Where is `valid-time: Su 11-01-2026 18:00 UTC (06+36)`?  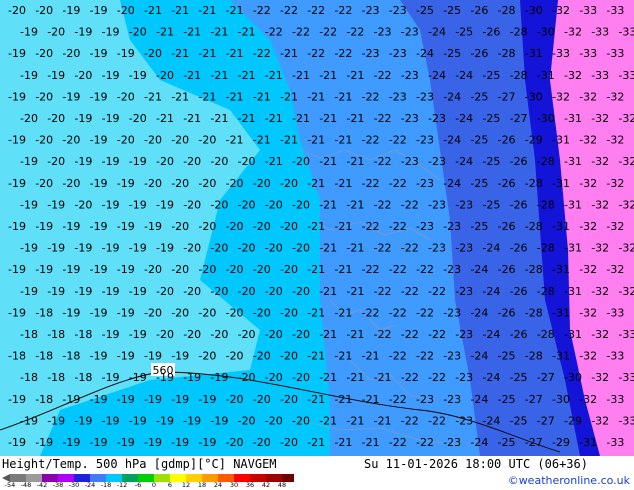 valid-time: Su 11-01-2026 18:00 UTC (06+36) is located at coordinates (476, 464).